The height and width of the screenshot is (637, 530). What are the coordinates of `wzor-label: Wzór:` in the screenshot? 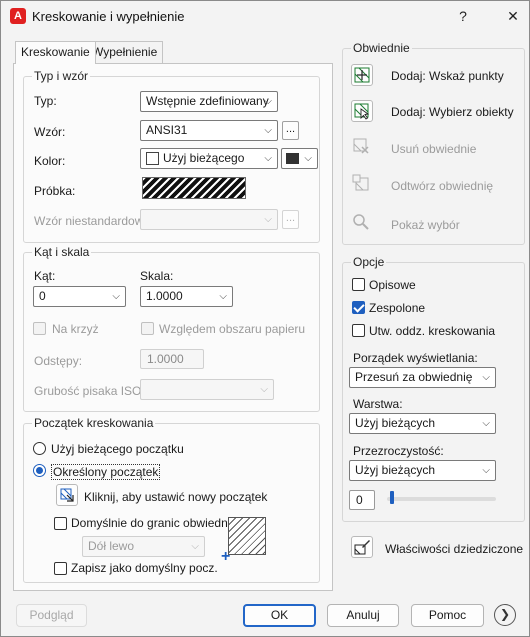 It's located at (50, 132).